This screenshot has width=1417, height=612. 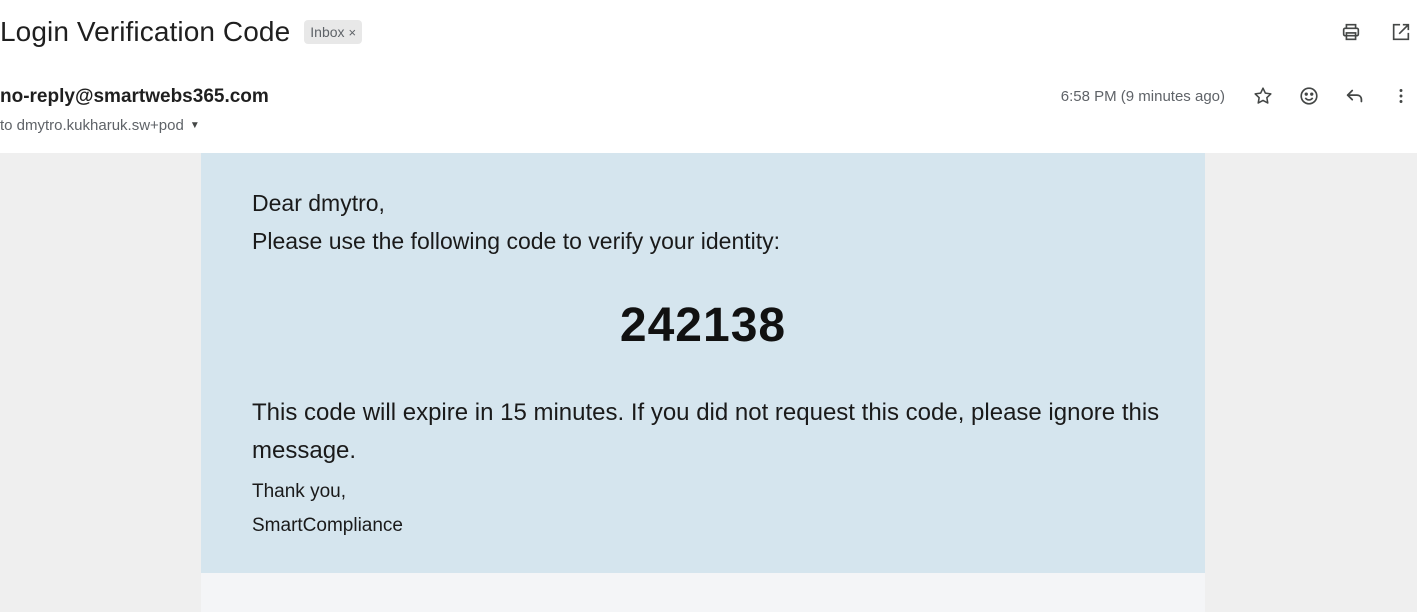 What do you see at coordinates (145, 31) in the screenshot?
I see `email-subject: Login Verification Code` at bounding box center [145, 31].